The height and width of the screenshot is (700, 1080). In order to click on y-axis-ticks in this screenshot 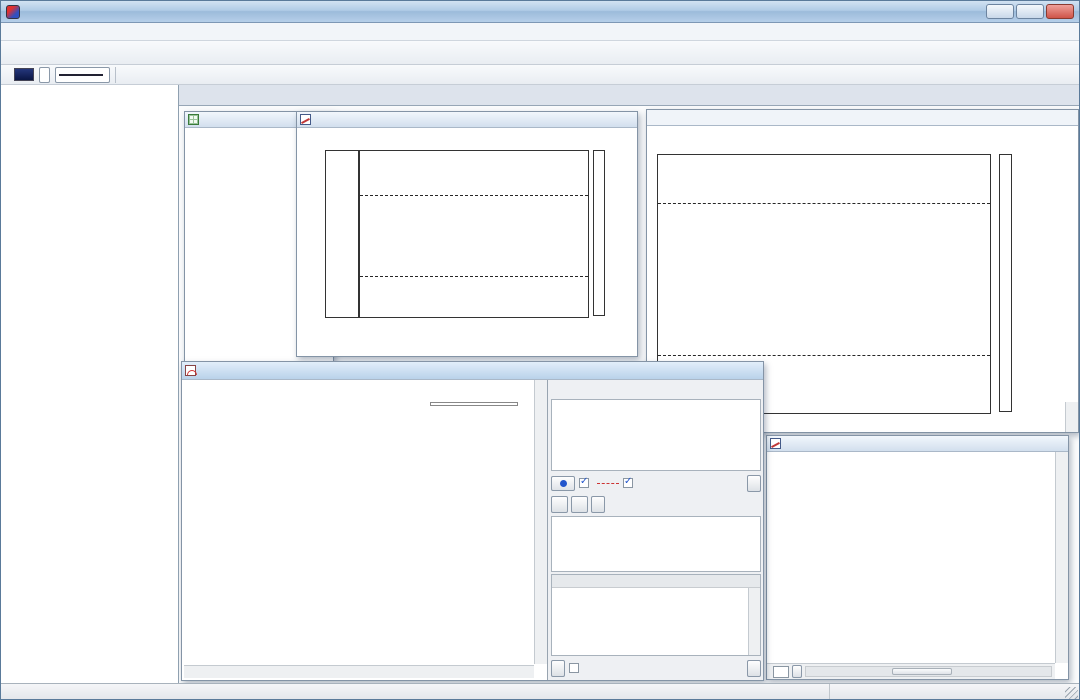, I will do `click(314, 233)`.